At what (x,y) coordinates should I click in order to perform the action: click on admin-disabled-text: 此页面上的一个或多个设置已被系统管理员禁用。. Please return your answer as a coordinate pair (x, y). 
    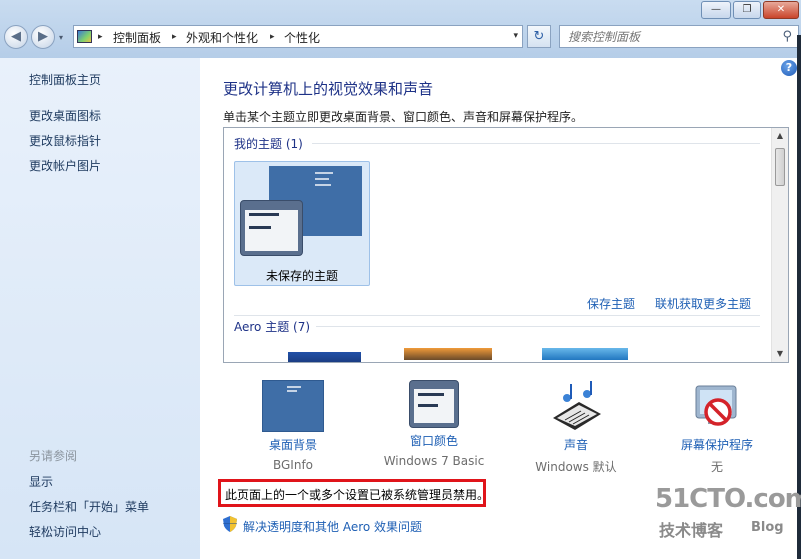
    Looking at the image, I should click on (357, 495).